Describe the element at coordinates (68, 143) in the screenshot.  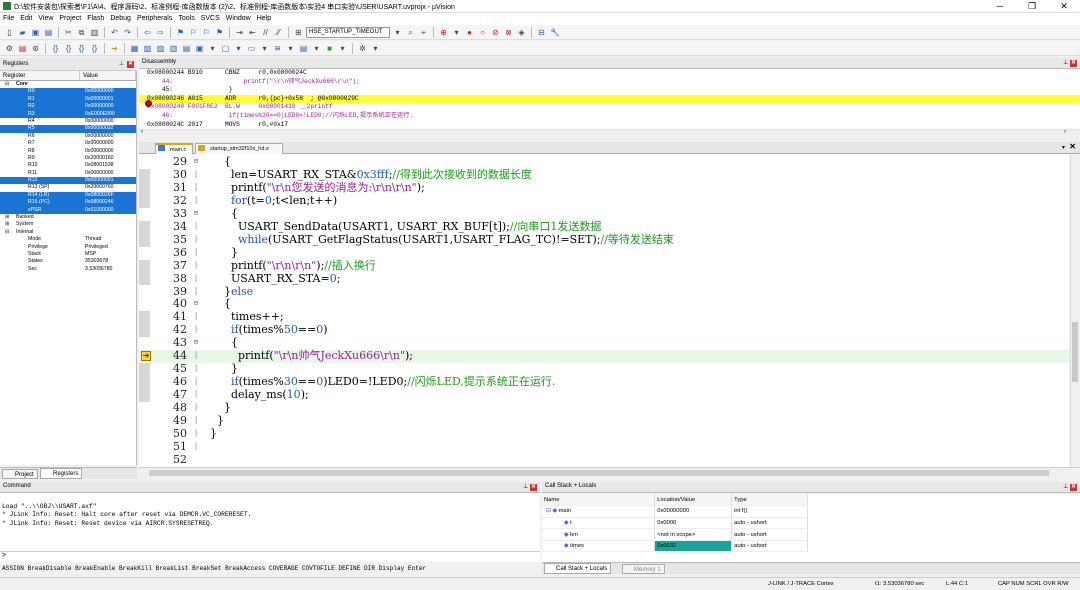
I see `register-row: R7 0x00000000` at that location.